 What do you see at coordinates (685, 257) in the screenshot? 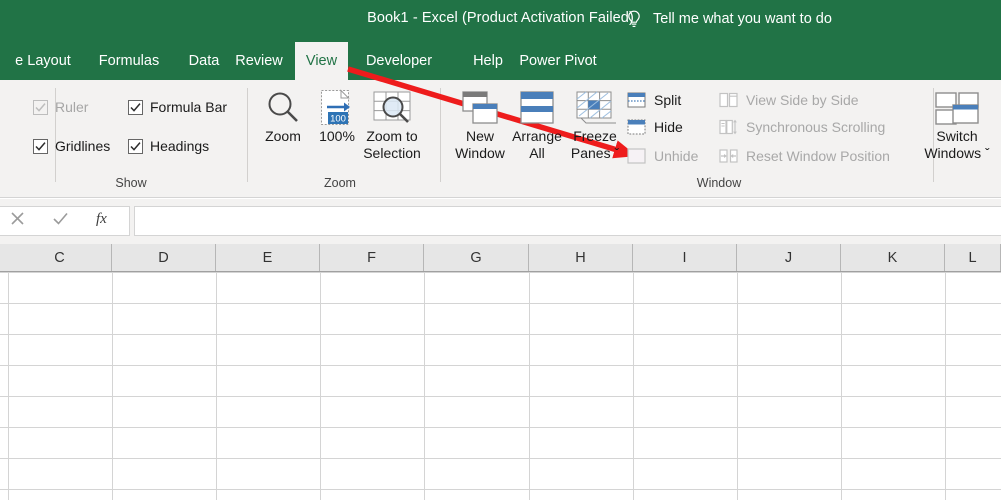
I see `column-header-I: I` at bounding box center [685, 257].